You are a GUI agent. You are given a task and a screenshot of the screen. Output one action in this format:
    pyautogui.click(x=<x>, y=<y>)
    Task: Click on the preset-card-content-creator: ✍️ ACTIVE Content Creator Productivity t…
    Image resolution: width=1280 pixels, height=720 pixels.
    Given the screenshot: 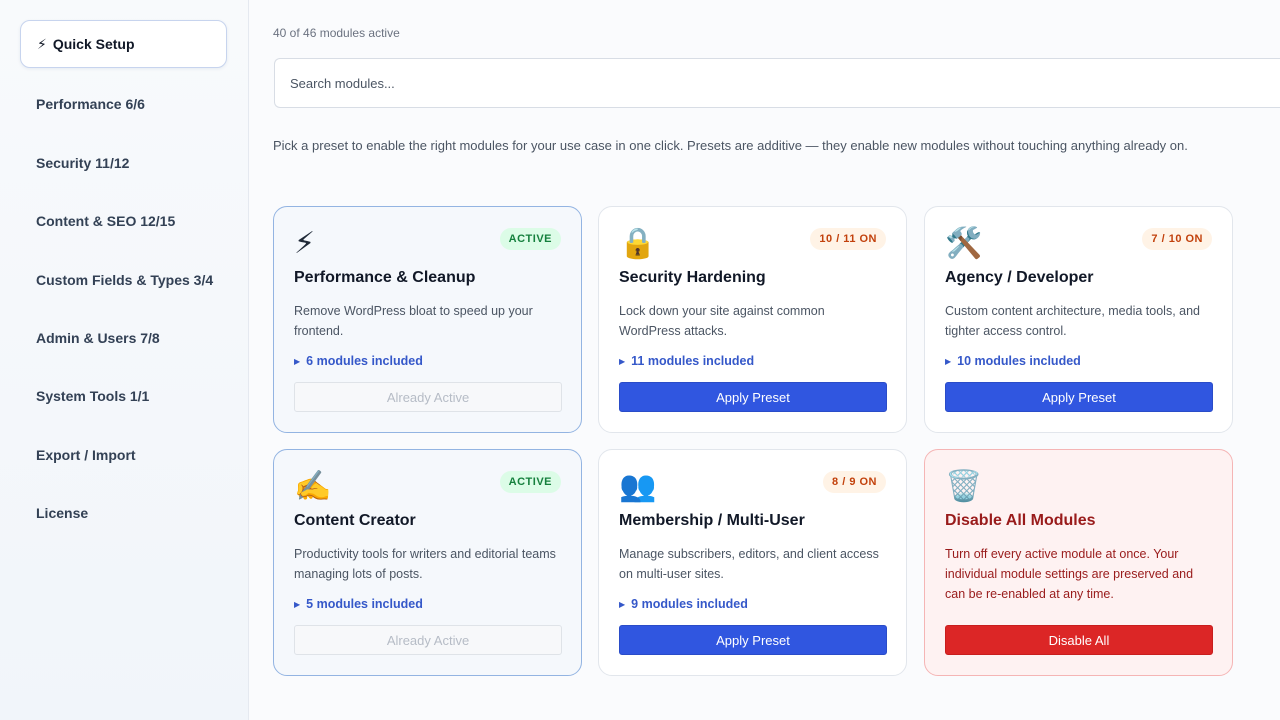 What is the action you would take?
    pyautogui.click(x=427, y=562)
    